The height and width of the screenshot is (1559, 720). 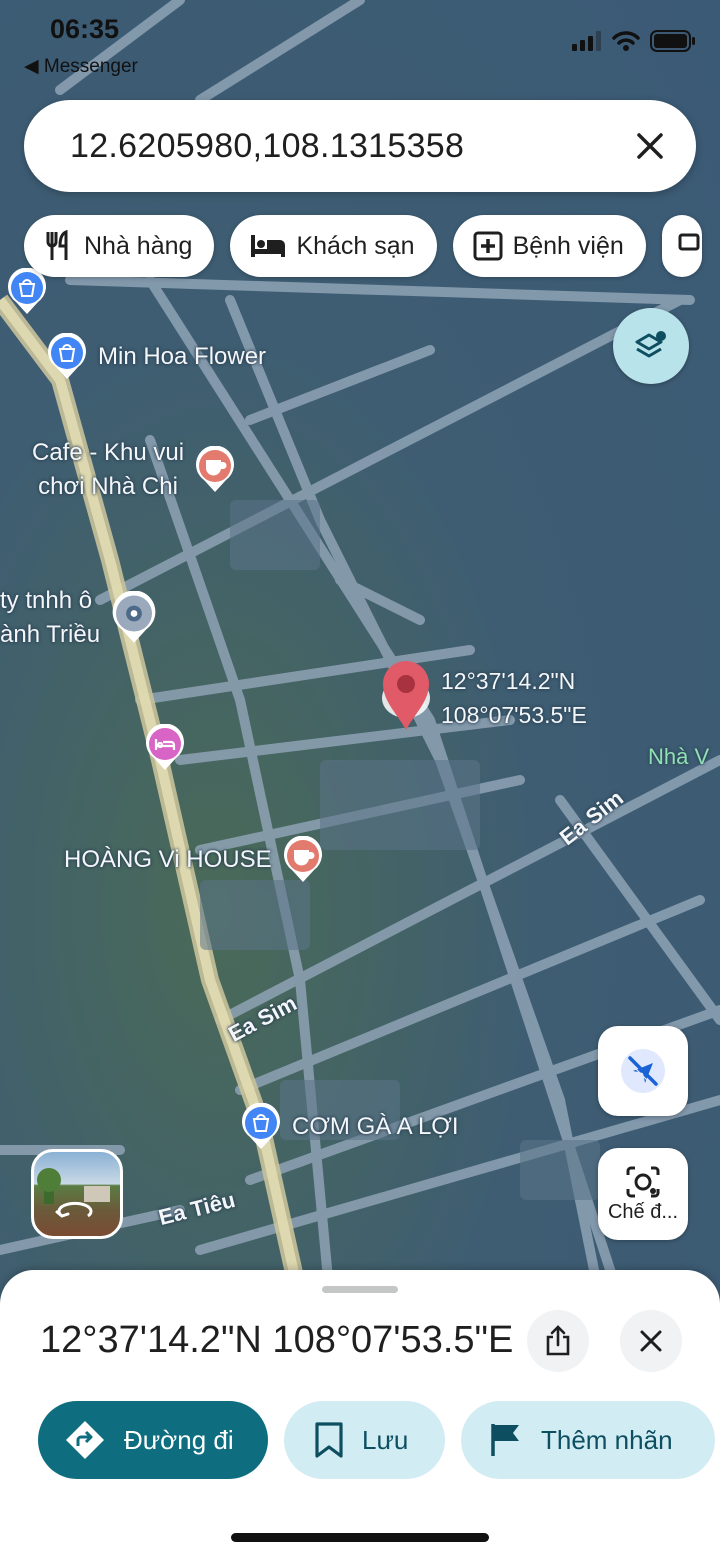 I want to click on search-bar: 12.6205980,108.1315358, so click(x=360, y=146).